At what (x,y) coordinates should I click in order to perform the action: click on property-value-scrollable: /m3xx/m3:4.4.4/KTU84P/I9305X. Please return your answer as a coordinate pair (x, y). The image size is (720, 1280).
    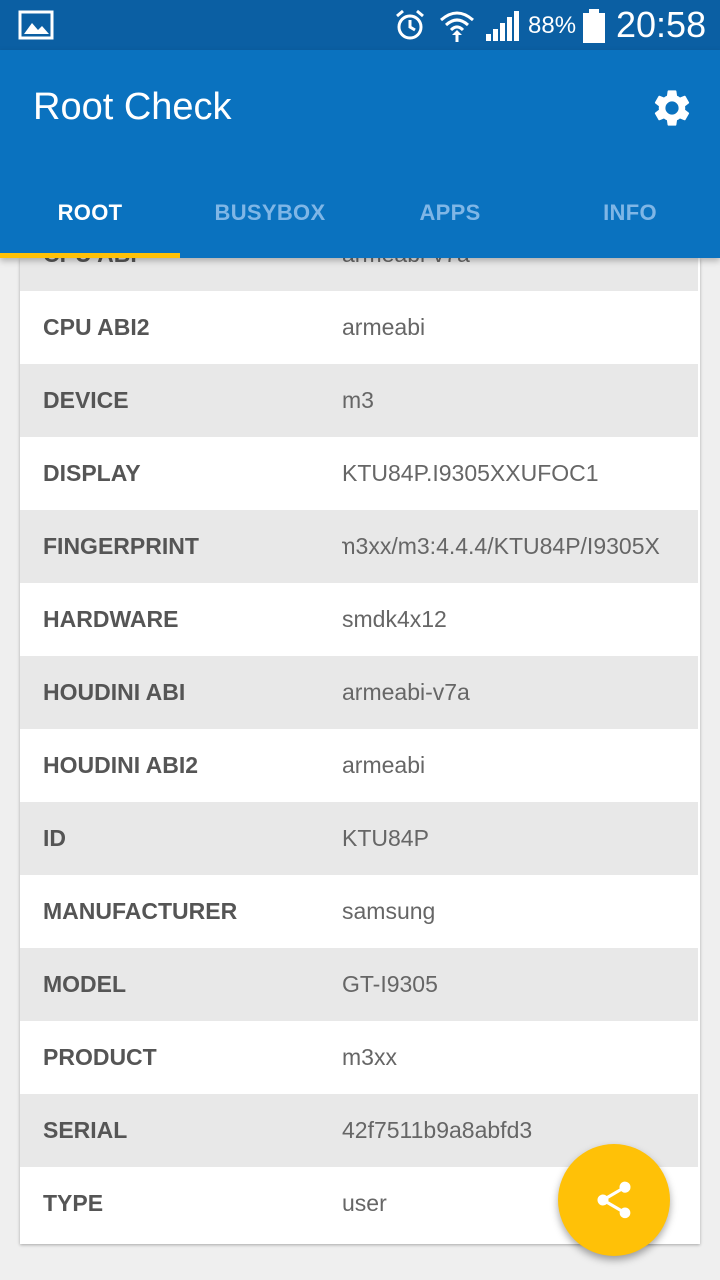
    Looking at the image, I should click on (520, 546).